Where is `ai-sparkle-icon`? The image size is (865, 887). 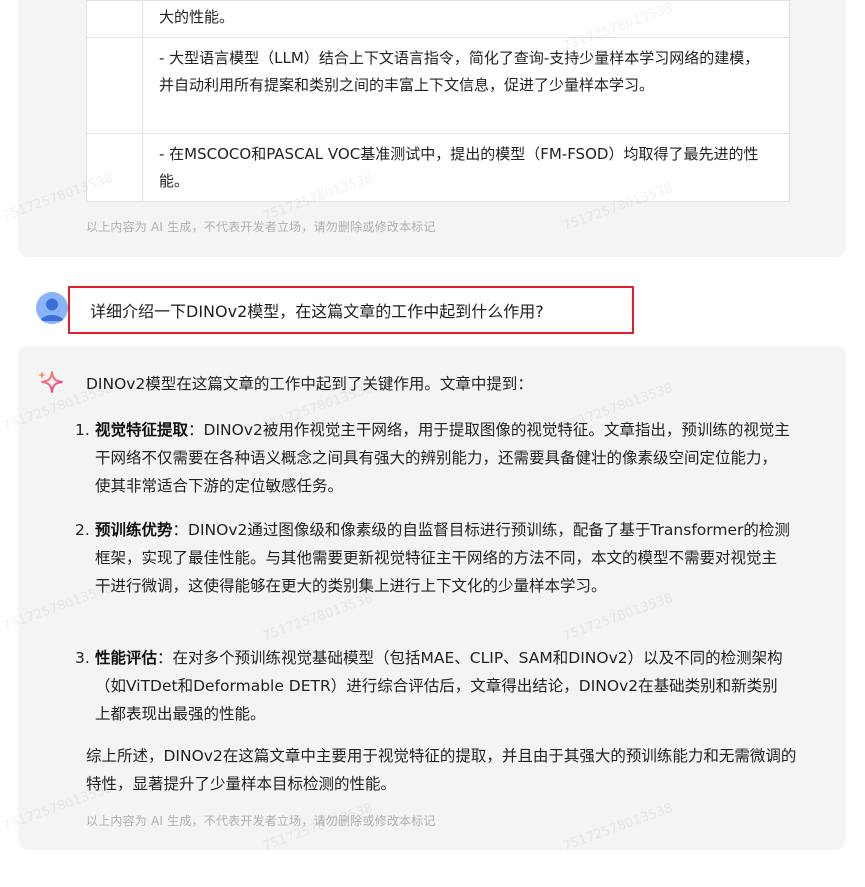 ai-sparkle-icon is located at coordinates (50, 382).